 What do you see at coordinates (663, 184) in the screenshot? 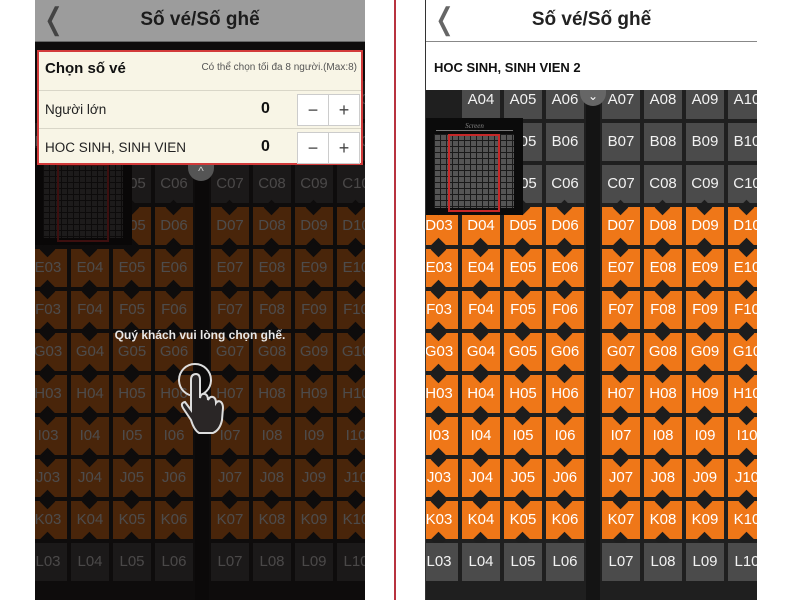
I see `seat-C08: C08` at bounding box center [663, 184].